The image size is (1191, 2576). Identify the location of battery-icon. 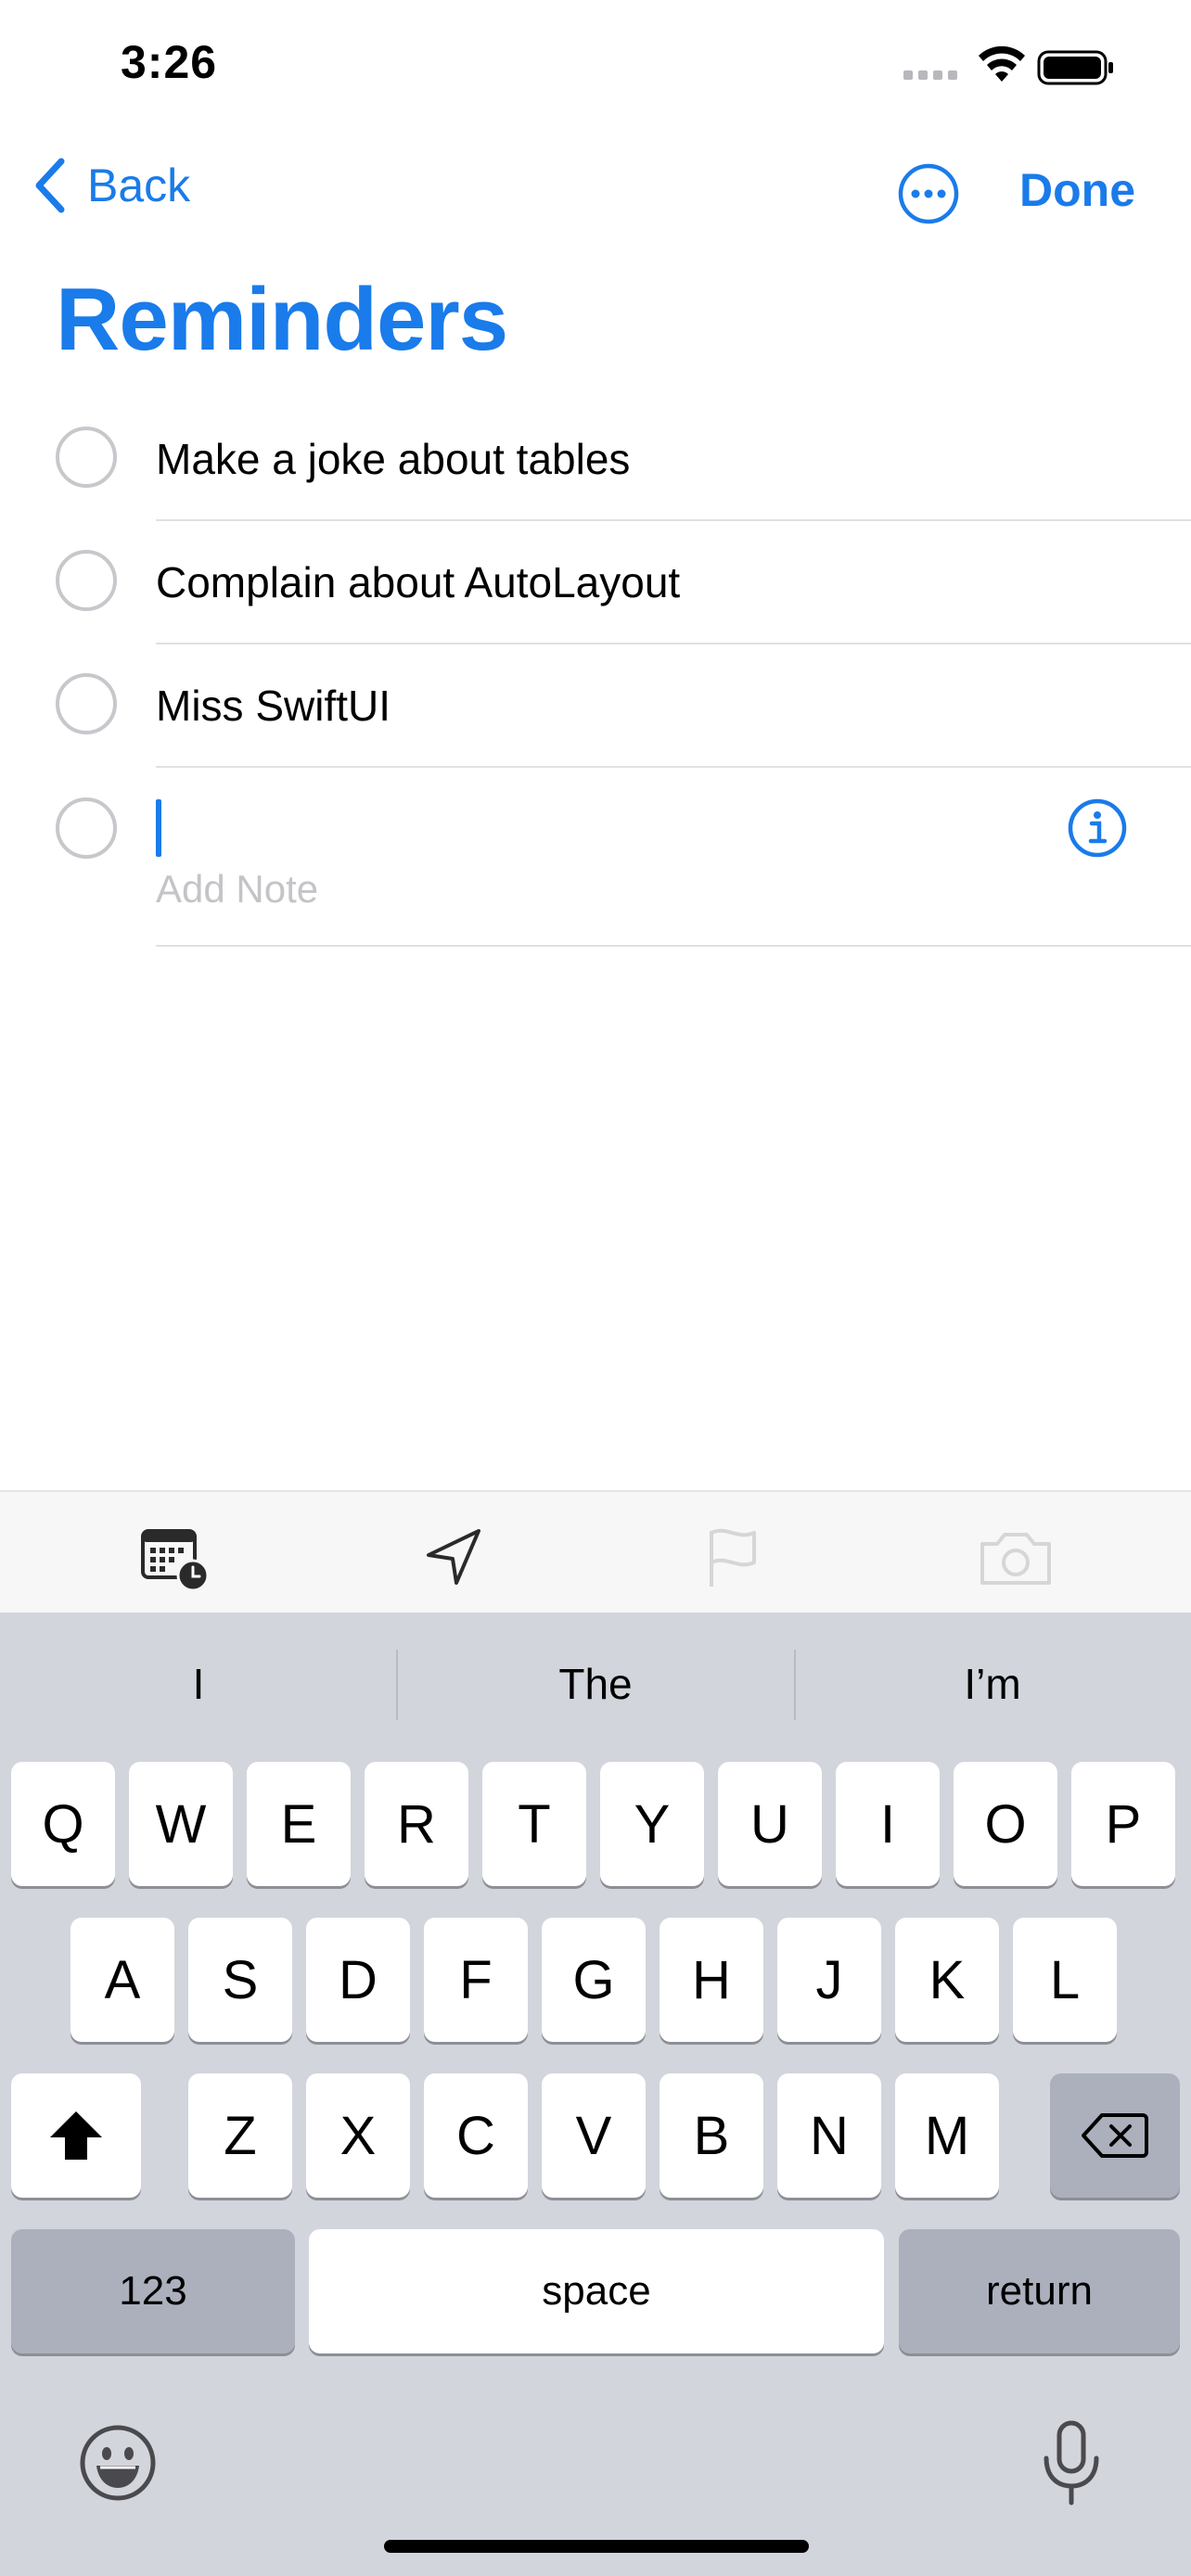
(1075, 67).